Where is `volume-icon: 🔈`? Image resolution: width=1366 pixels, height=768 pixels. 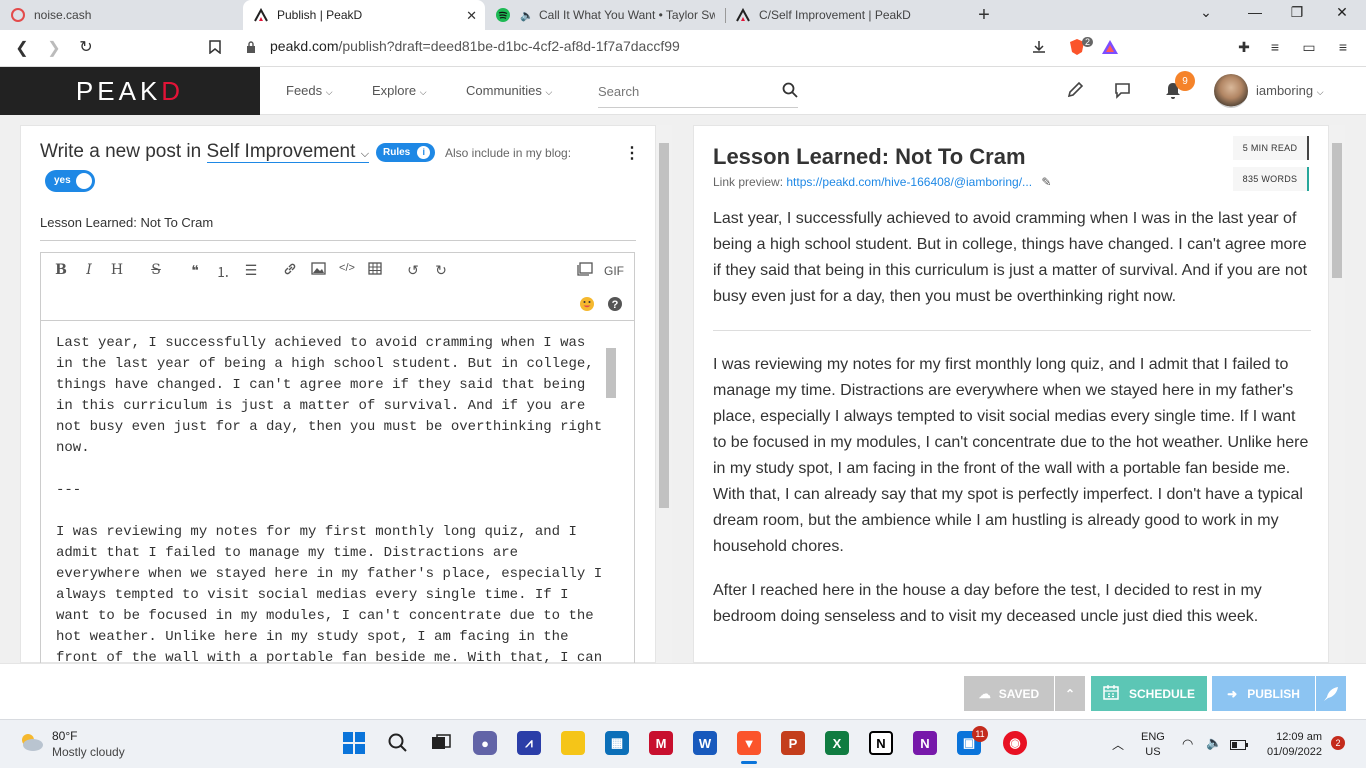 volume-icon: 🔈 is located at coordinates (1214, 743).